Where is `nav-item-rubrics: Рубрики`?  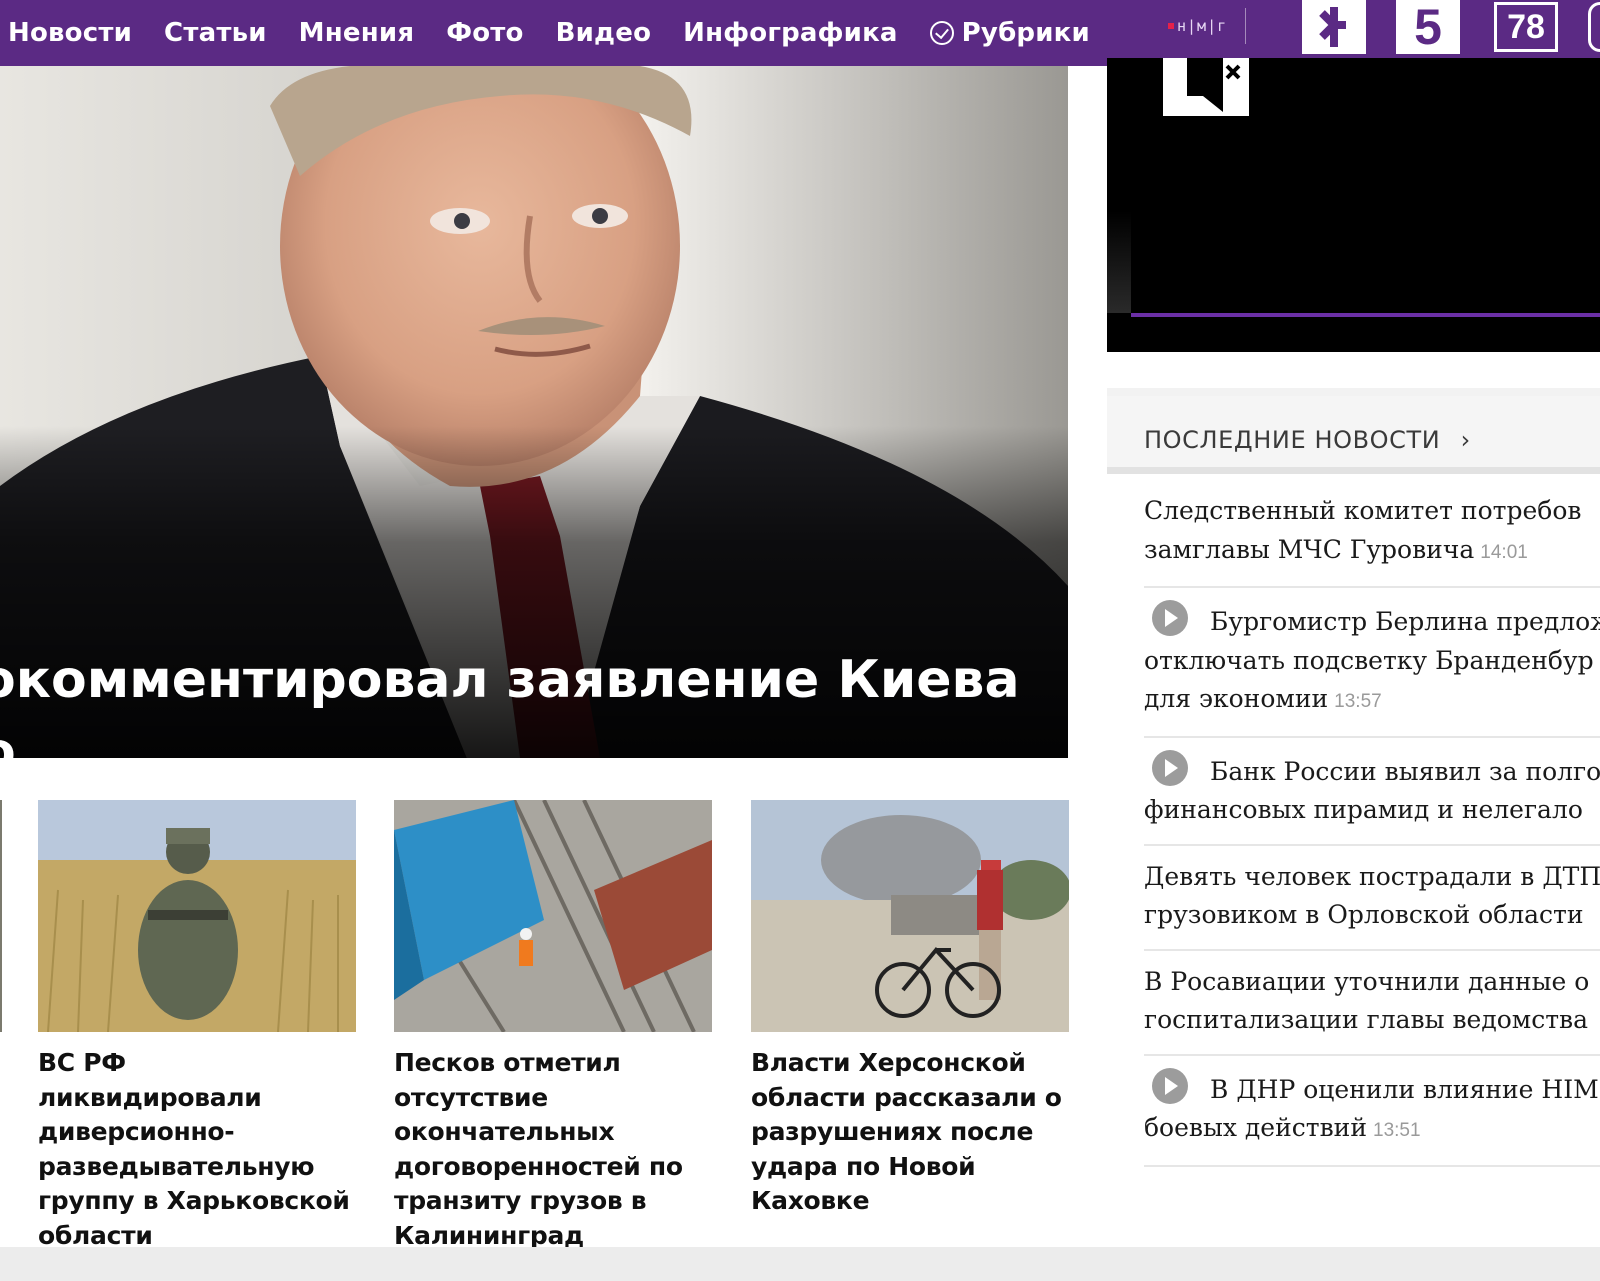
nav-item-rubrics: Рубрики is located at coordinates (1009, 33).